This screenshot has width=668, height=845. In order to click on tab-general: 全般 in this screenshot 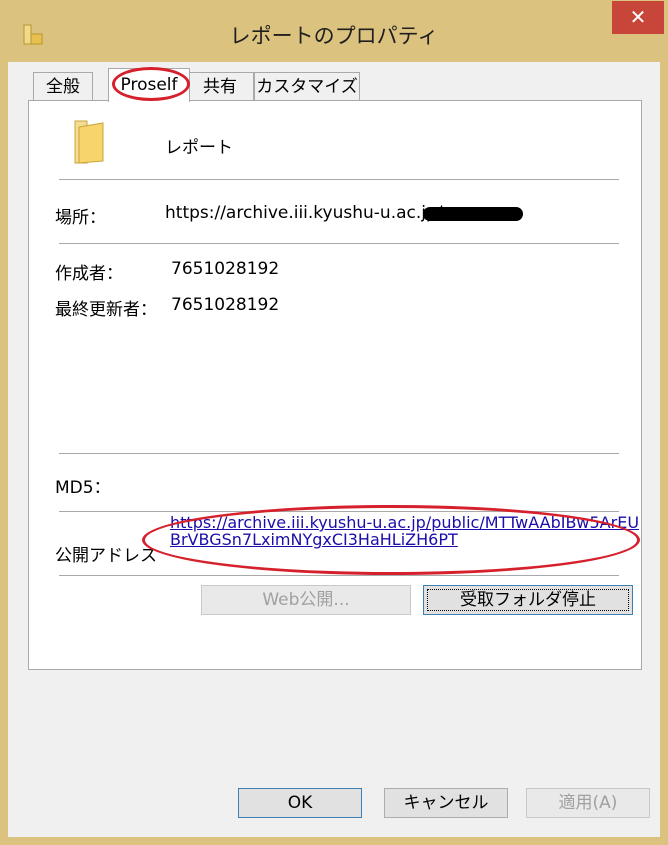, I will do `click(63, 86)`.